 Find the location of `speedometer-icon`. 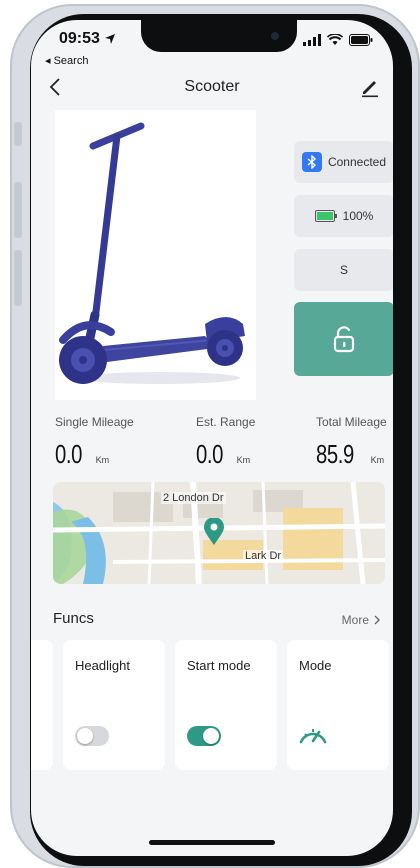

speedometer-icon is located at coordinates (313, 736).